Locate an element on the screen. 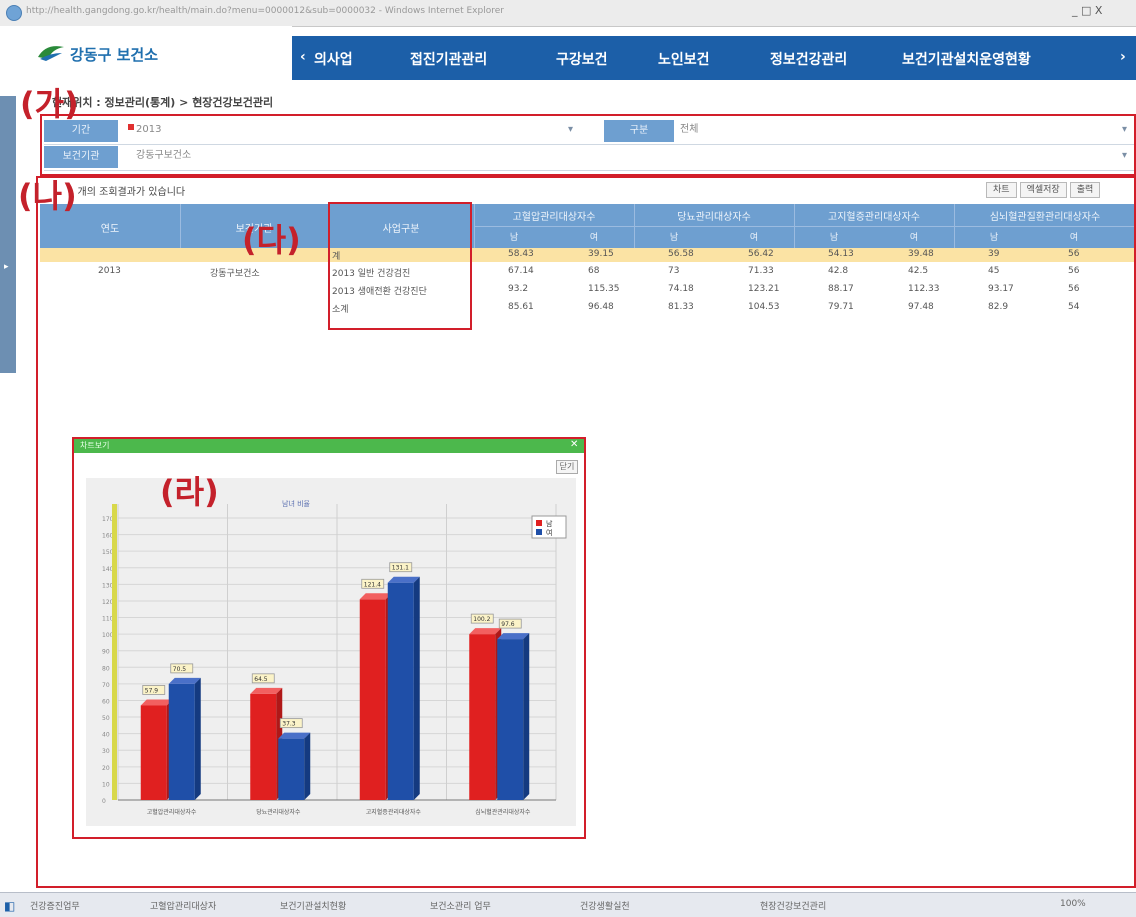 The height and width of the screenshot is (917, 1136). chart-close-button: 닫기 is located at coordinates (567, 467).